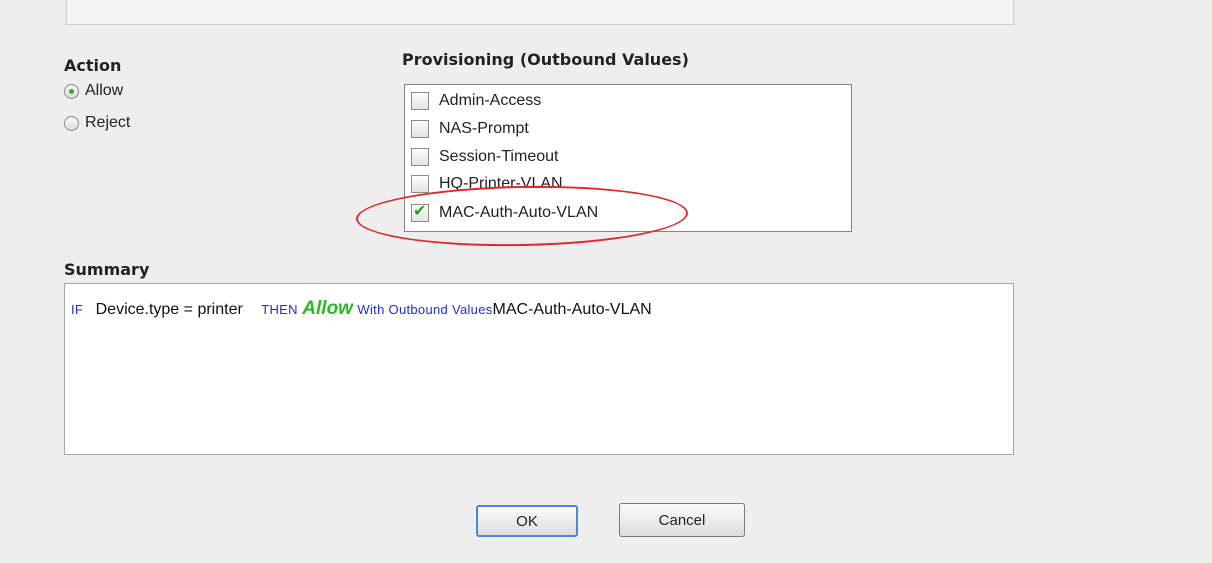  Describe the element at coordinates (499, 156) in the screenshot. I see `session-timeout-label: Session-Timeout` at that location.